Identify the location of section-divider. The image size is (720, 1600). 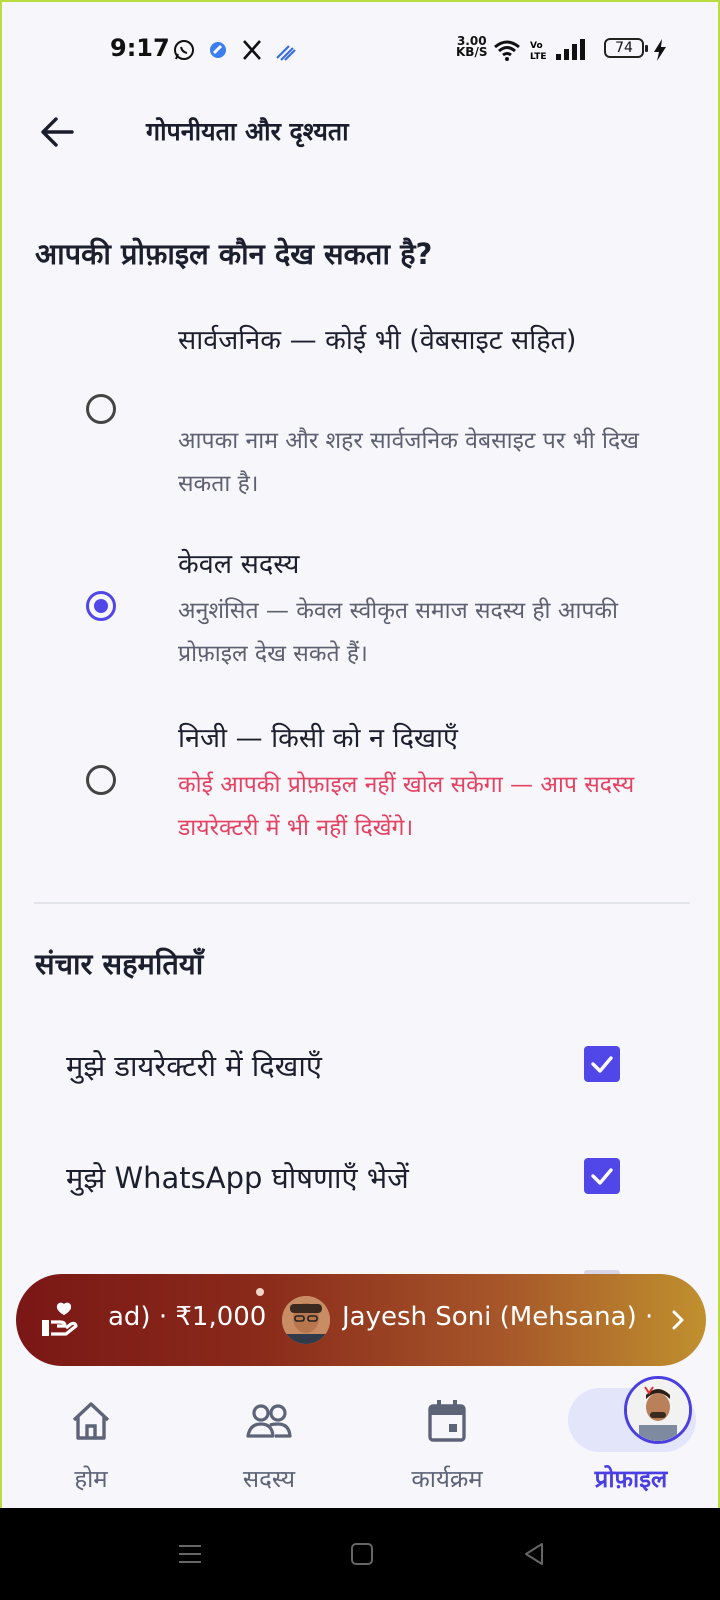
(362, 903).